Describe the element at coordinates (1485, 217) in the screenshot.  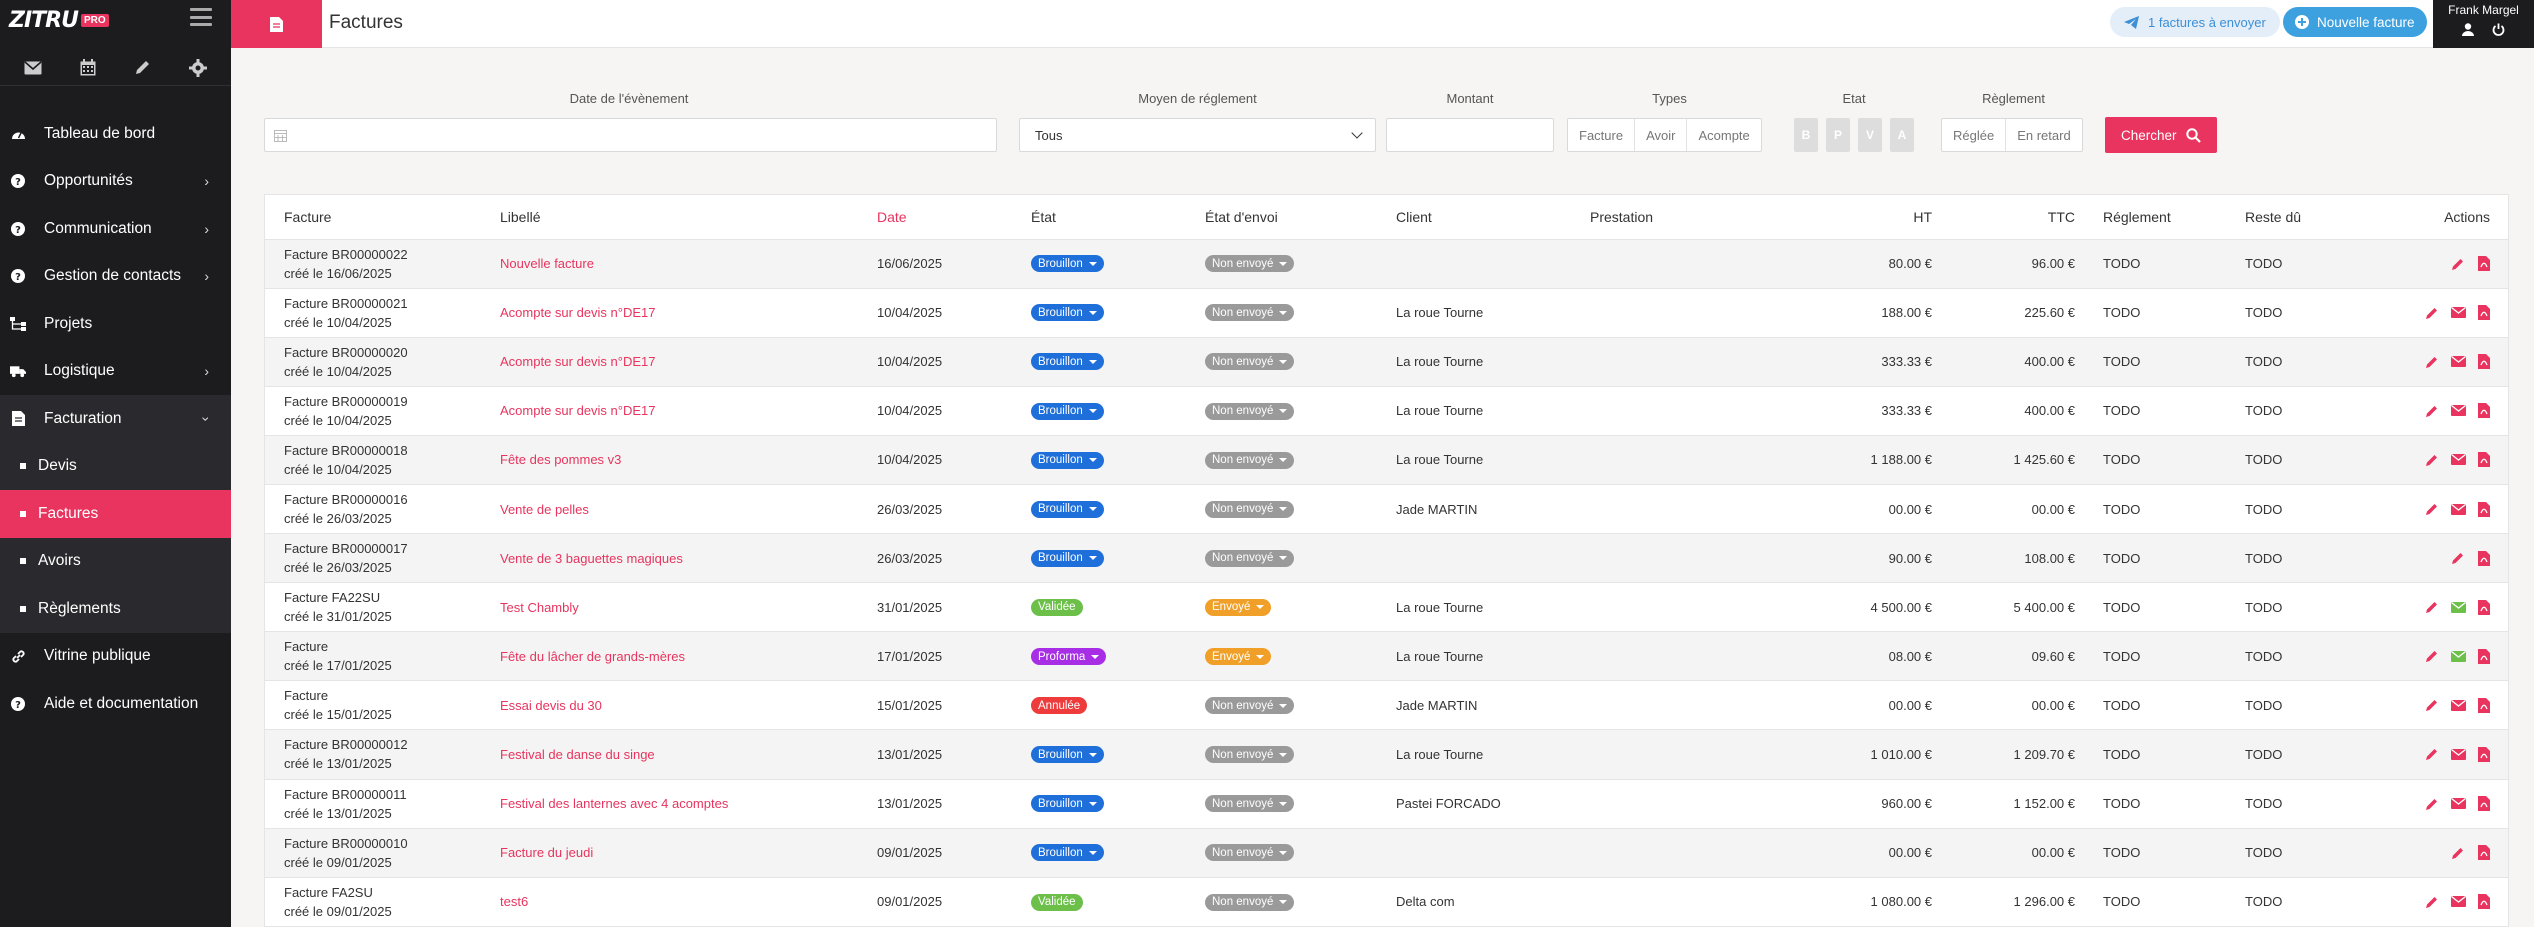
I see `column-header-client: Client` at that location.